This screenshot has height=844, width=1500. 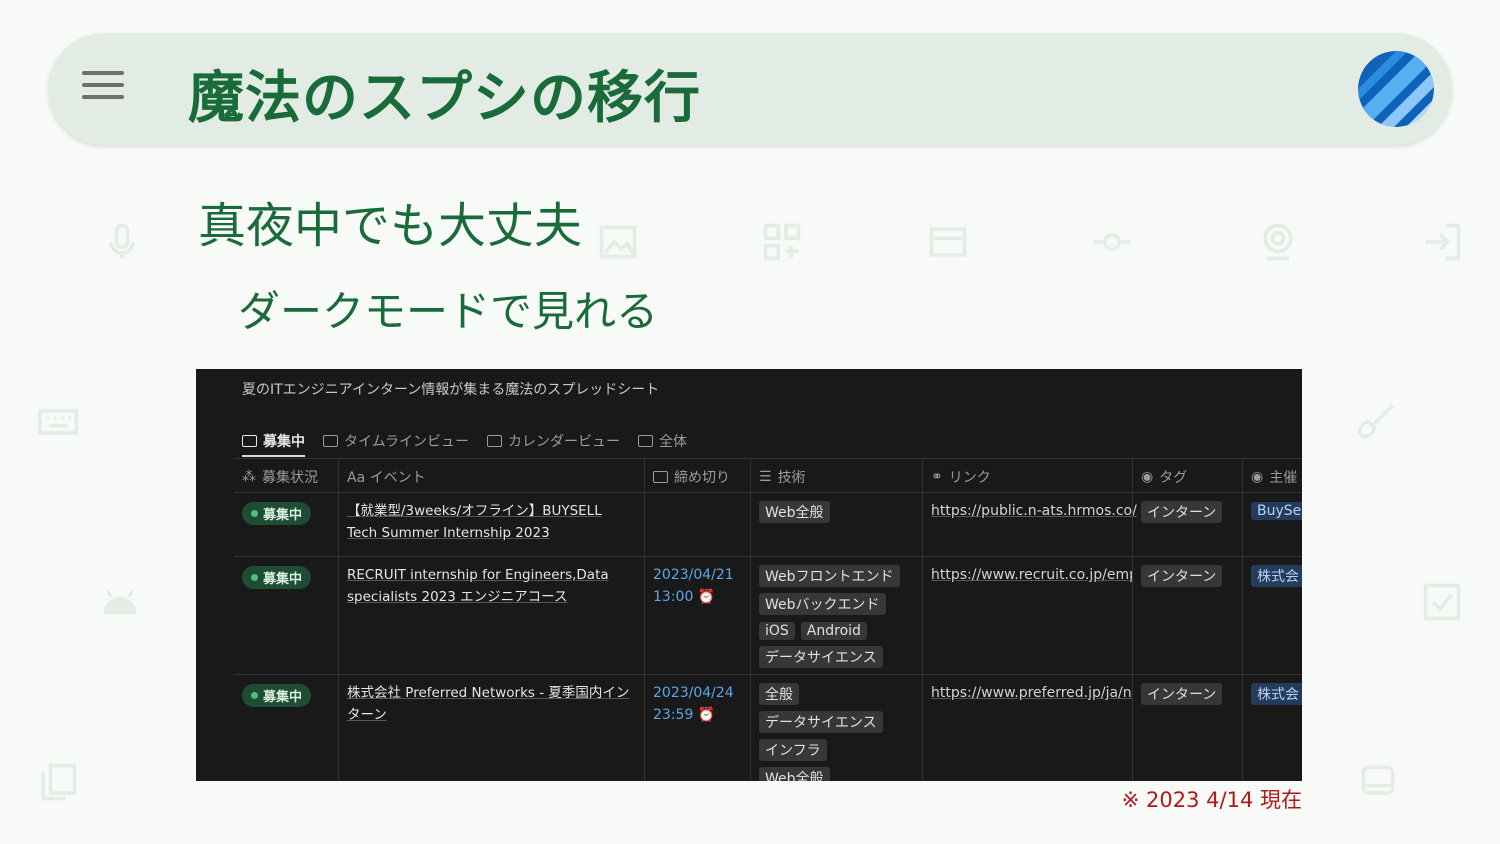 I want to click on event-name: 株式会社 Preferred Networks - 夏季国内インターン, so click(x=491, y=704).